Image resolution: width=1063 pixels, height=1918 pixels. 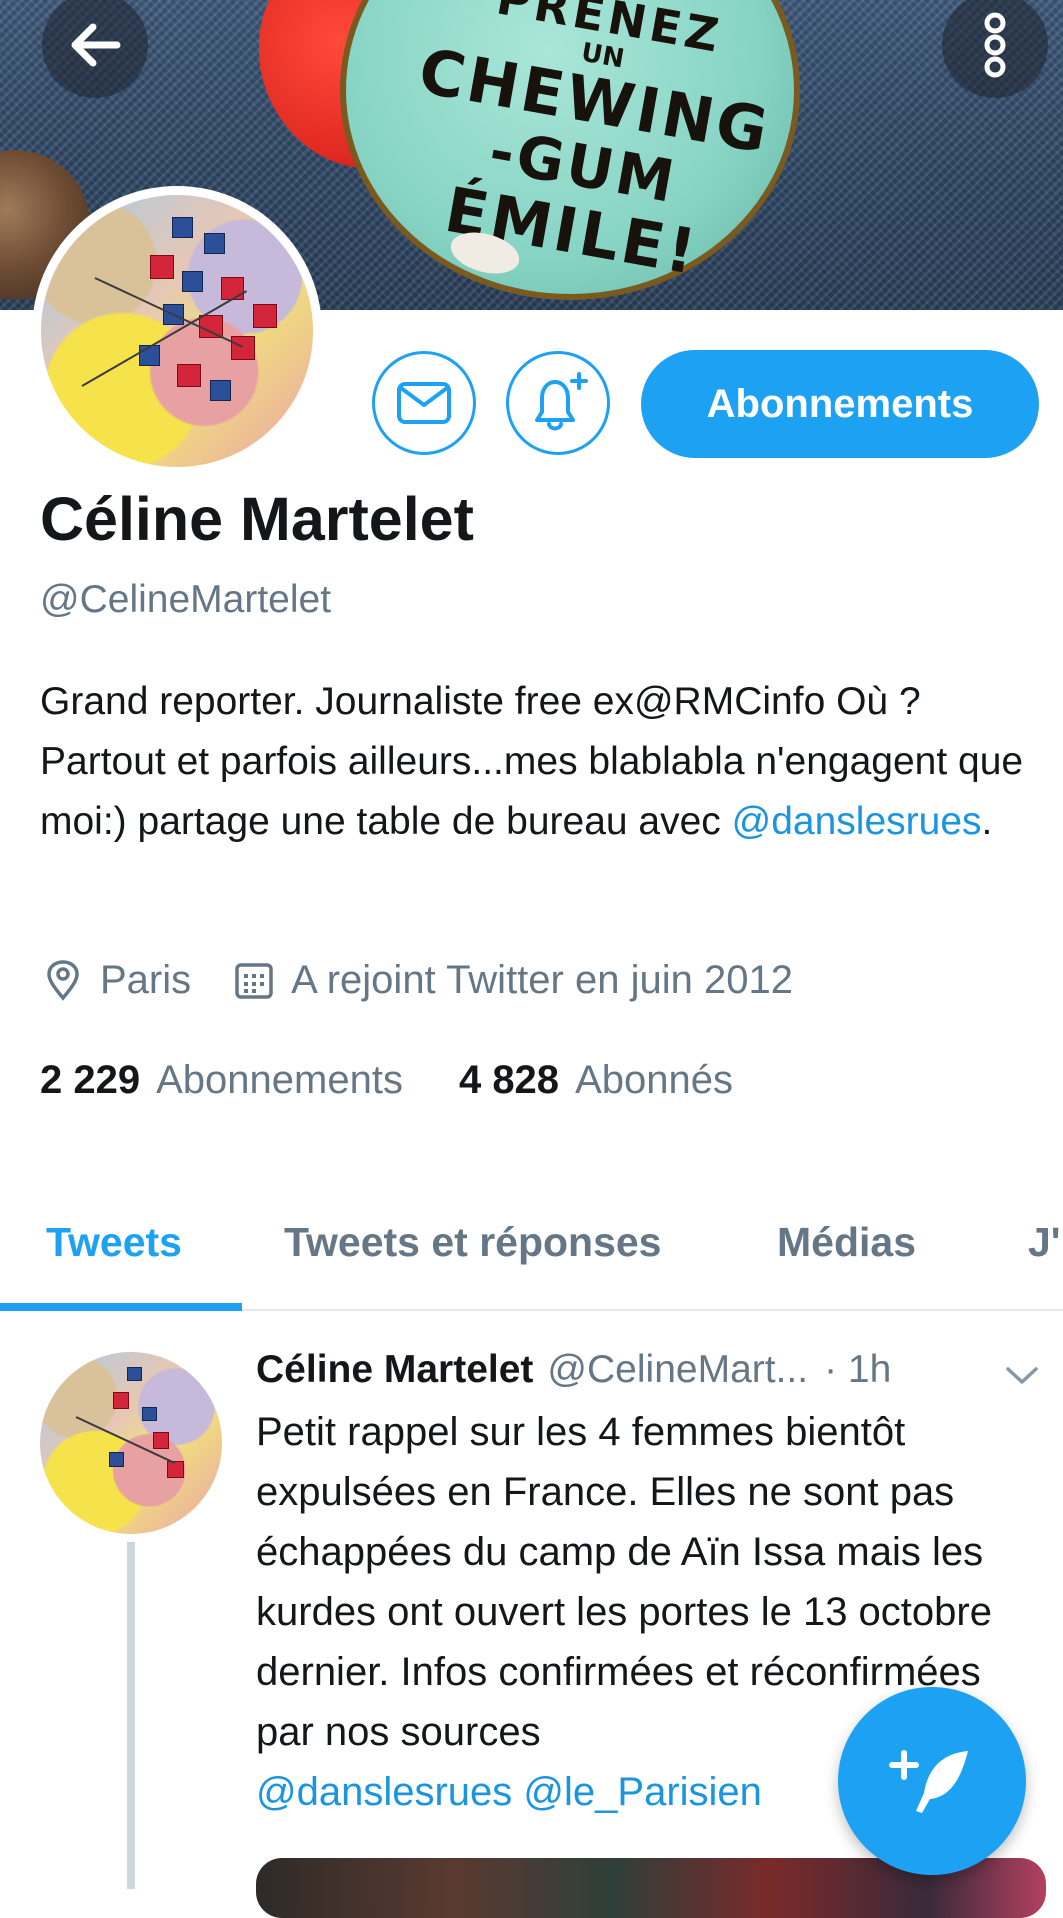 I want to click on bell-plus-icon, so click(x=561, y=401).